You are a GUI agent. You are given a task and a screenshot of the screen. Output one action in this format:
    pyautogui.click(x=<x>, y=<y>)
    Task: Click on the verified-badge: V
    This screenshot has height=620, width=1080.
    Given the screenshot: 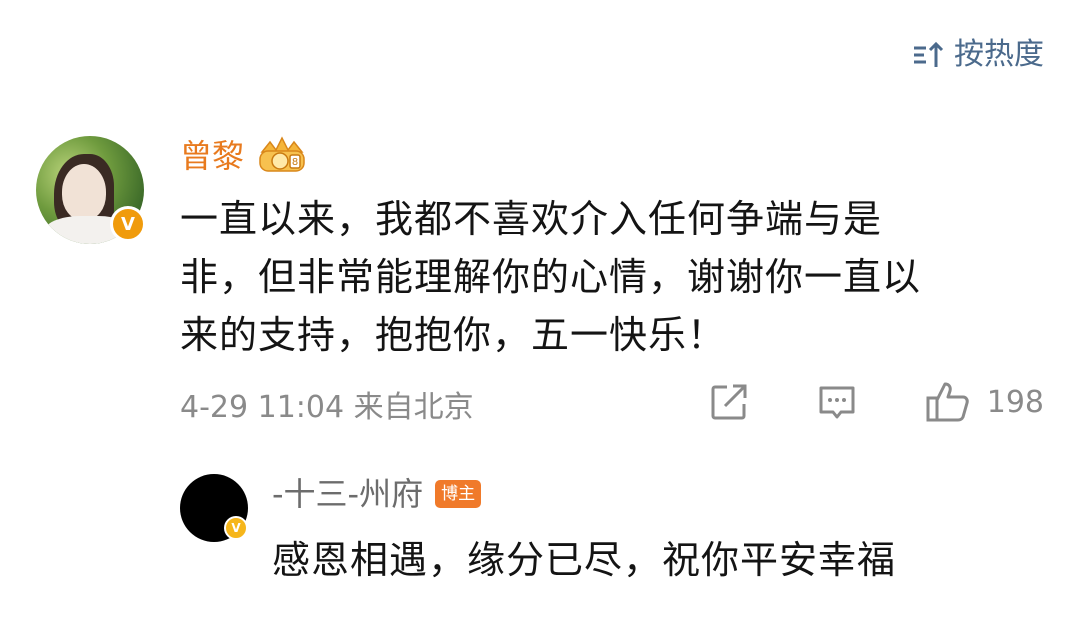 What is the action you would take?
    pyautogui.click(x=128, y=224)
    